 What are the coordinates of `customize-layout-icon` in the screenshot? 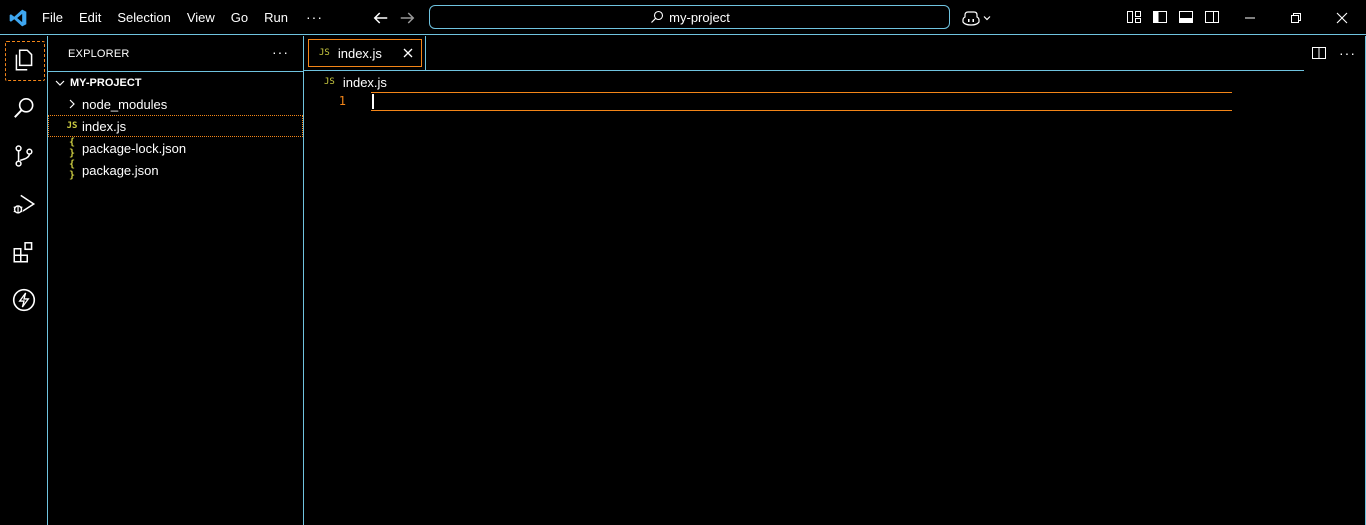 It's located at (1134, 17).